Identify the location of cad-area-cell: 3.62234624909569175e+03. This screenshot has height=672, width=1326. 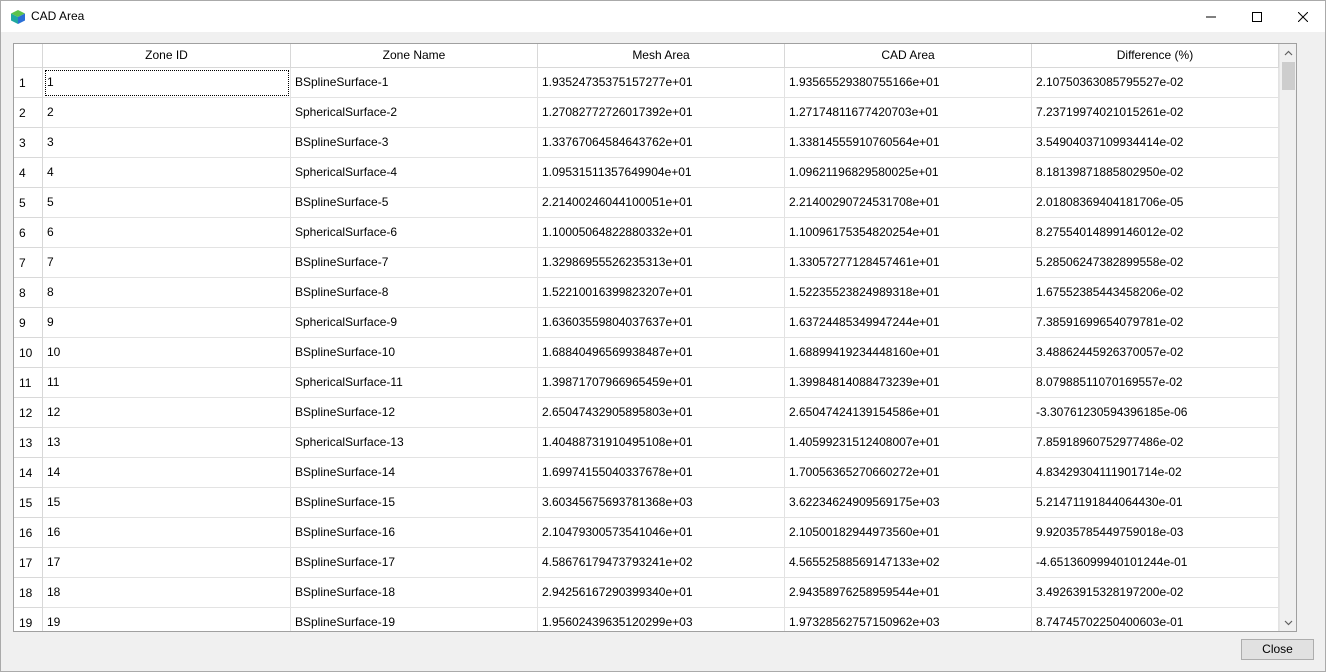
(908, 503).